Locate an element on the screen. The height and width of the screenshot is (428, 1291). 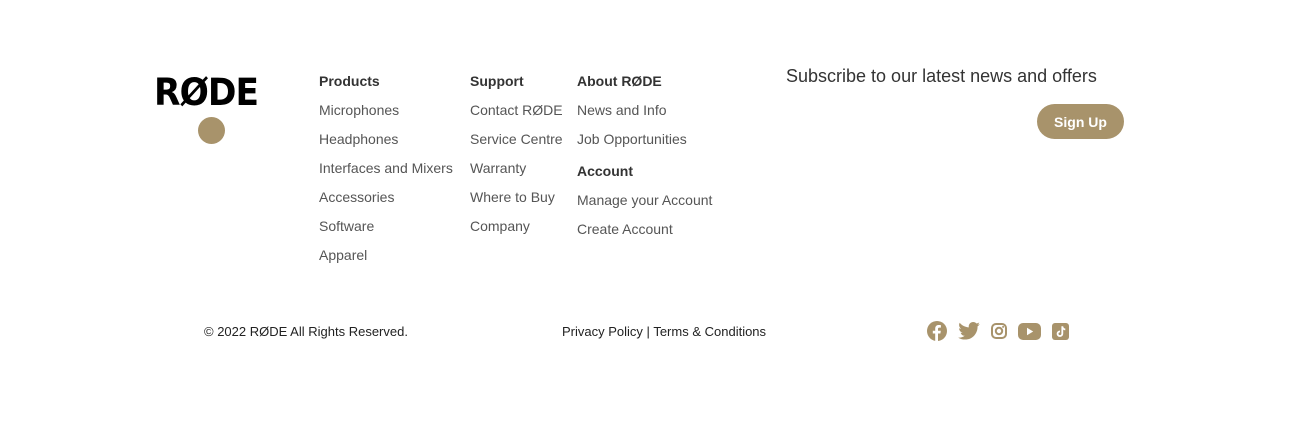
link-accessories: Accessories is located at coordinates (356, 197).